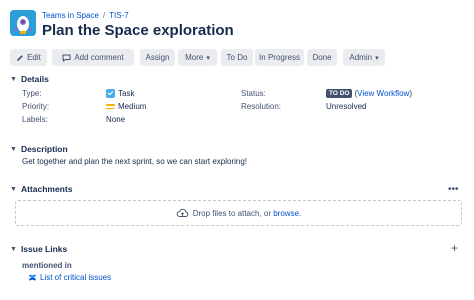 This screenshot has width=474, height=300. What do you see at coordinates (116, 119) in the screenshot?
I see `labels-value: None` at bounding box center [116, 119].